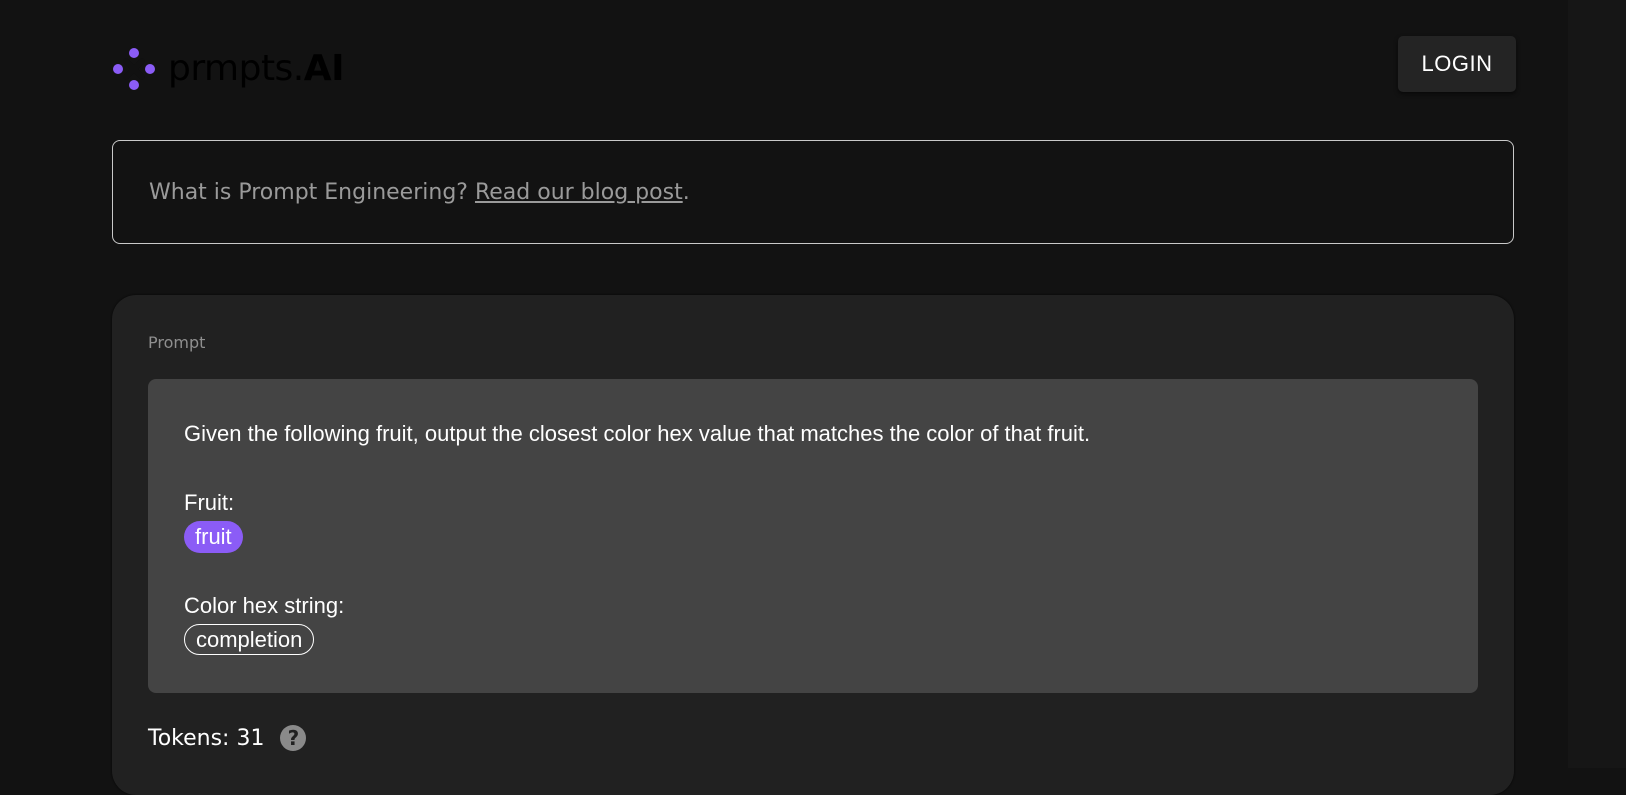  I want to click on fruit-variable-pill: fruit, so click(213, 537).